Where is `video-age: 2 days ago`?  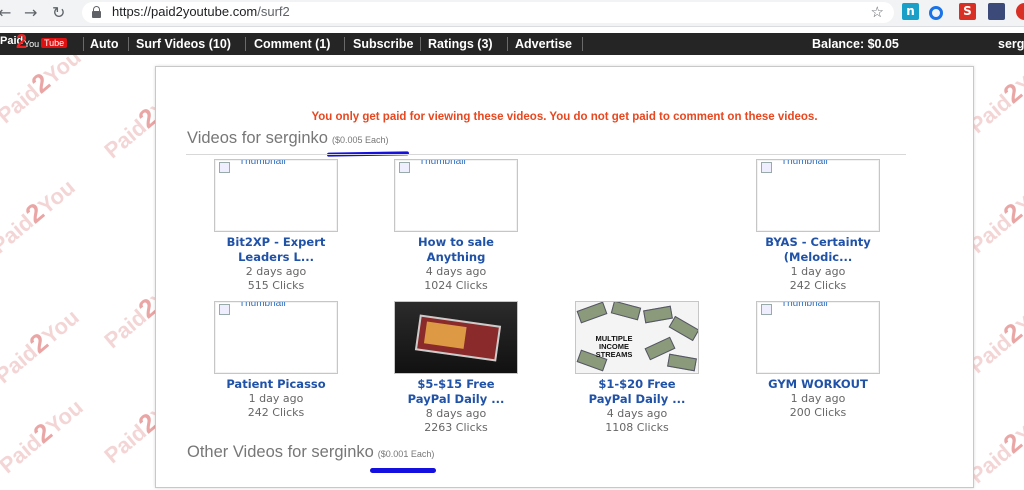
video-age: 2 days ago is located at coordinates (276, 271).